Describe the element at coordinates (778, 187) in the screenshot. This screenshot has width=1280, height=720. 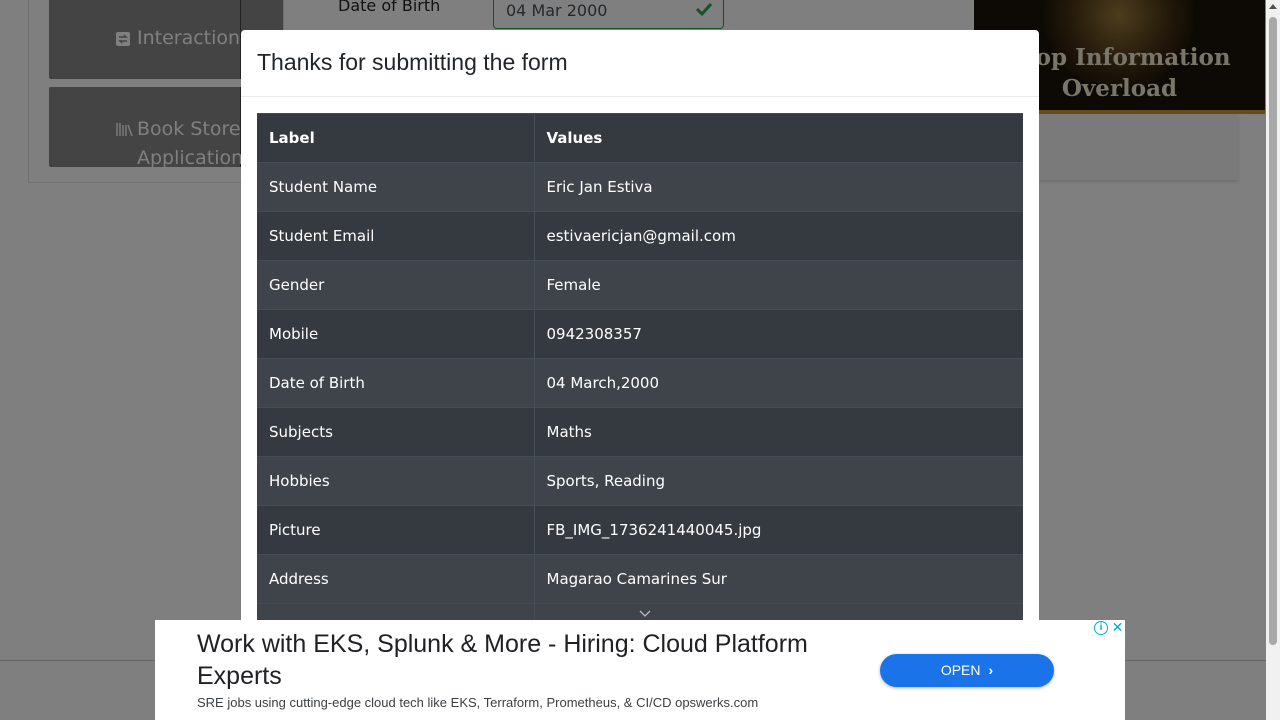
I see `row-value: Eric Jan Estiva` at that location.